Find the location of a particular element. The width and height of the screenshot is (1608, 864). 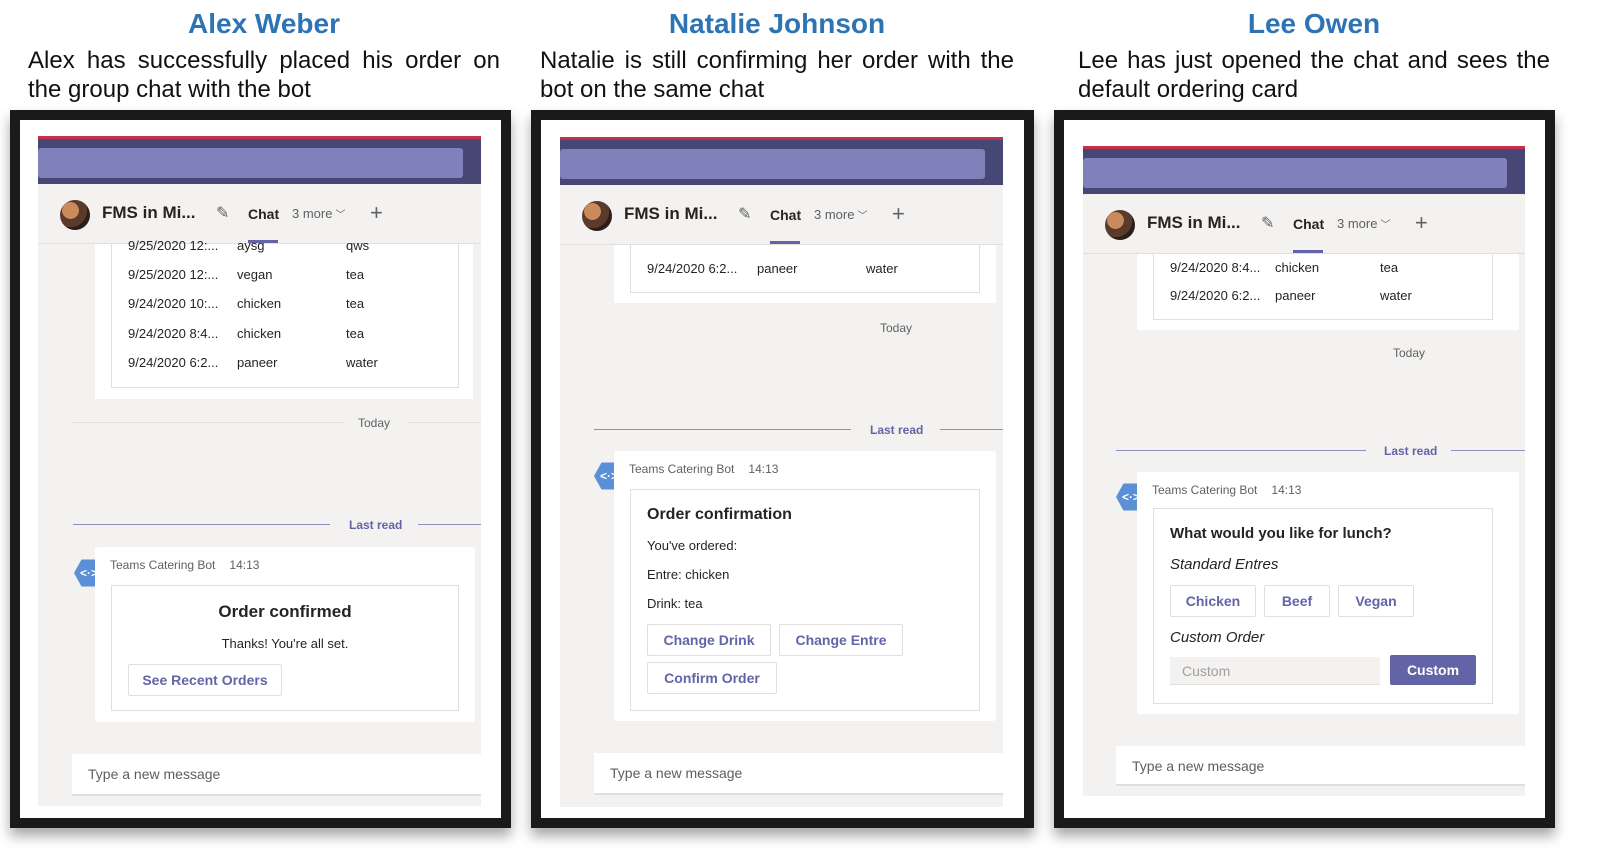

custom-order-input: Custom is located at coordinates (1275, 671).